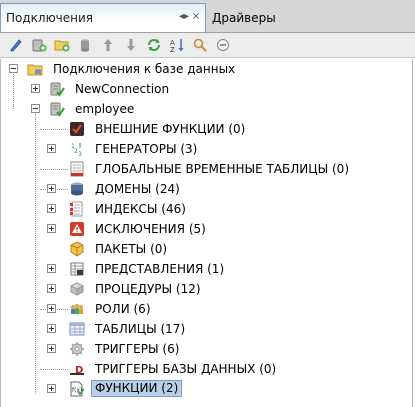 This screenshot has height=407, width=415. Describe the element at coordinates (186, 369) in the screenshot. I see `tree-item-label: ТРИГГЕРЫ БАЗЫ ДАННЫХ (0)` at that location.